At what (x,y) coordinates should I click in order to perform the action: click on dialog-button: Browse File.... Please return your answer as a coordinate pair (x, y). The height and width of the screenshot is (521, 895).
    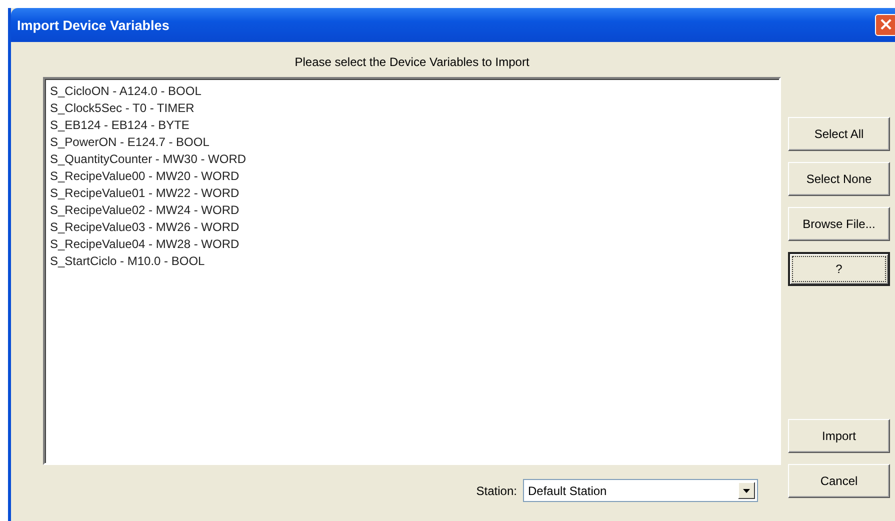
    Looking at the image, I should click on (839, 224).